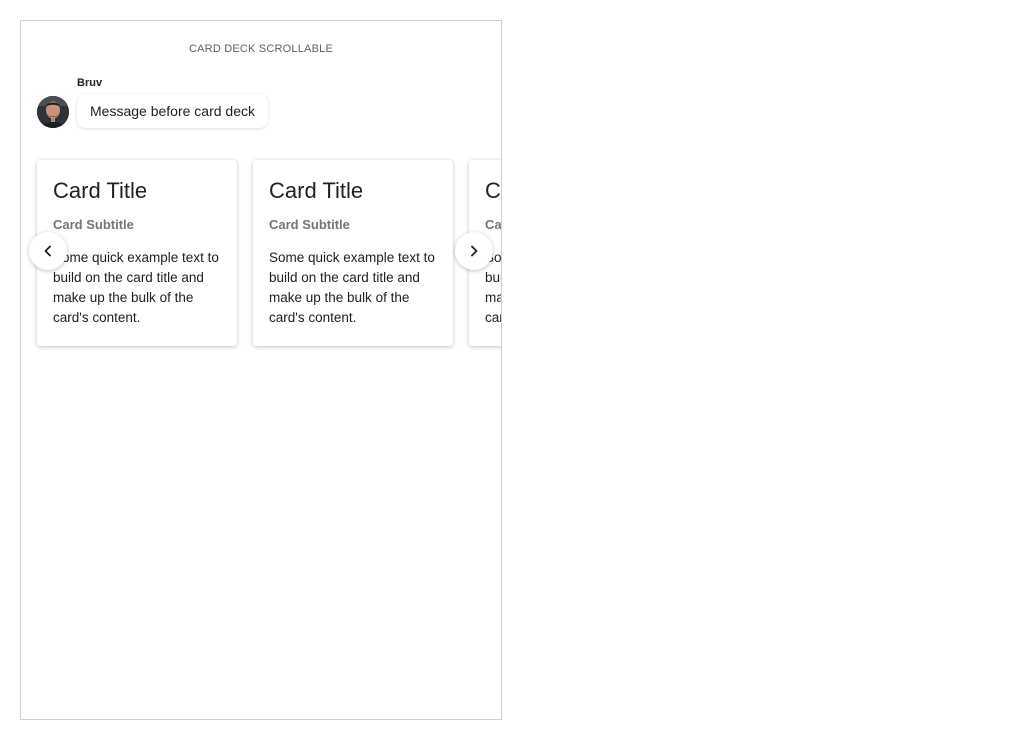  I want to click on sender-name: Bruv, so click(90, 83).